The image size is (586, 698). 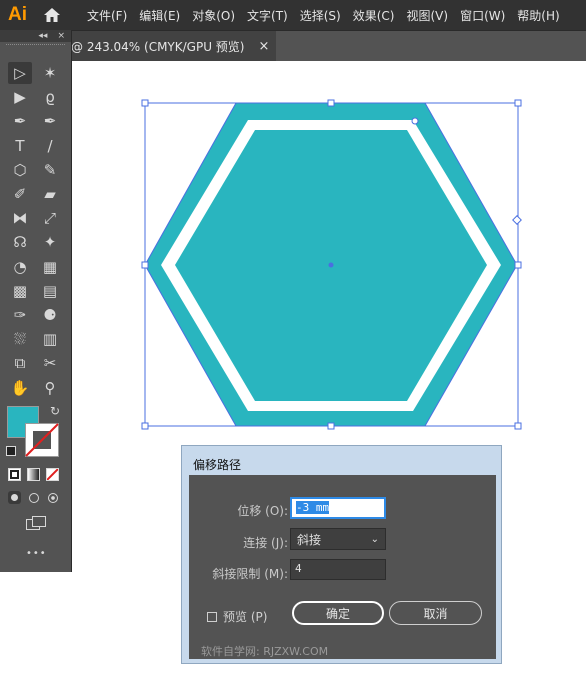 I want to click on swap-icon: ↻, so click(x=55, y=411).